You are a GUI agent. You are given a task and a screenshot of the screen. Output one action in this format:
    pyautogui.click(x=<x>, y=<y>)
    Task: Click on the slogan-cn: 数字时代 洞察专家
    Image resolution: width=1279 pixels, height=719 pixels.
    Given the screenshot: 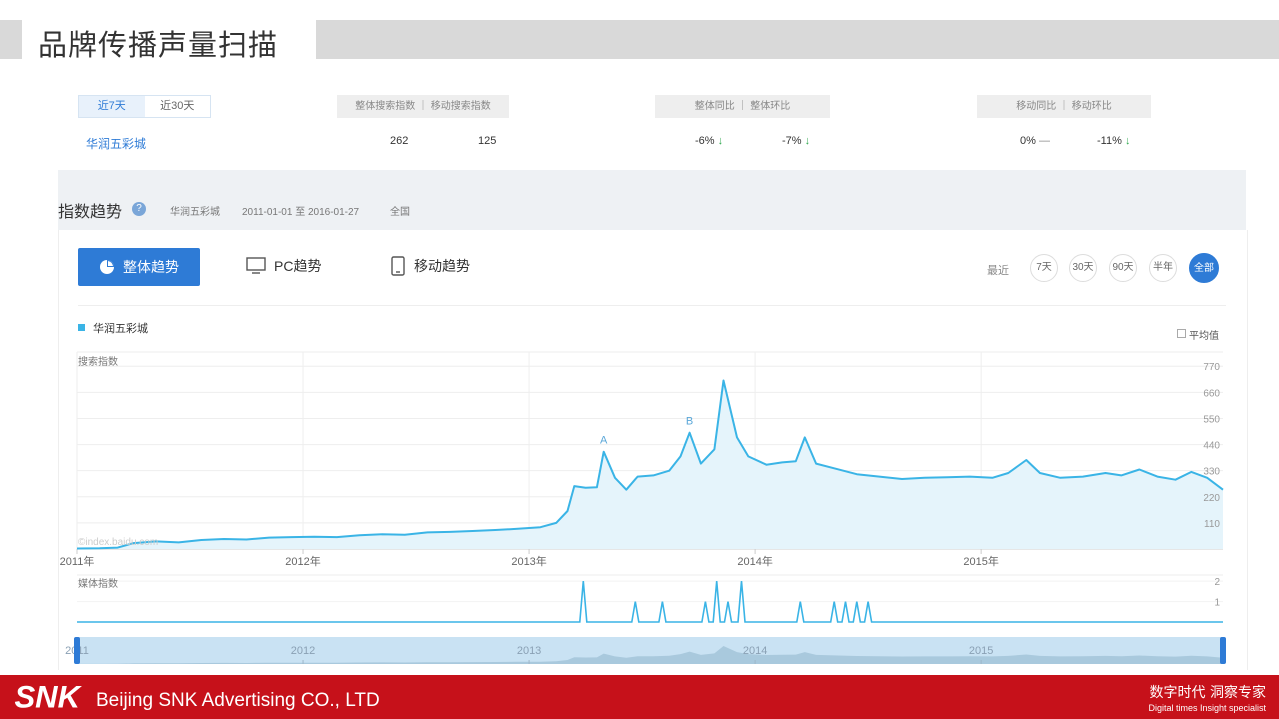 What is the action you would take?
    pyautogui.click(x=1207, y=693)
    